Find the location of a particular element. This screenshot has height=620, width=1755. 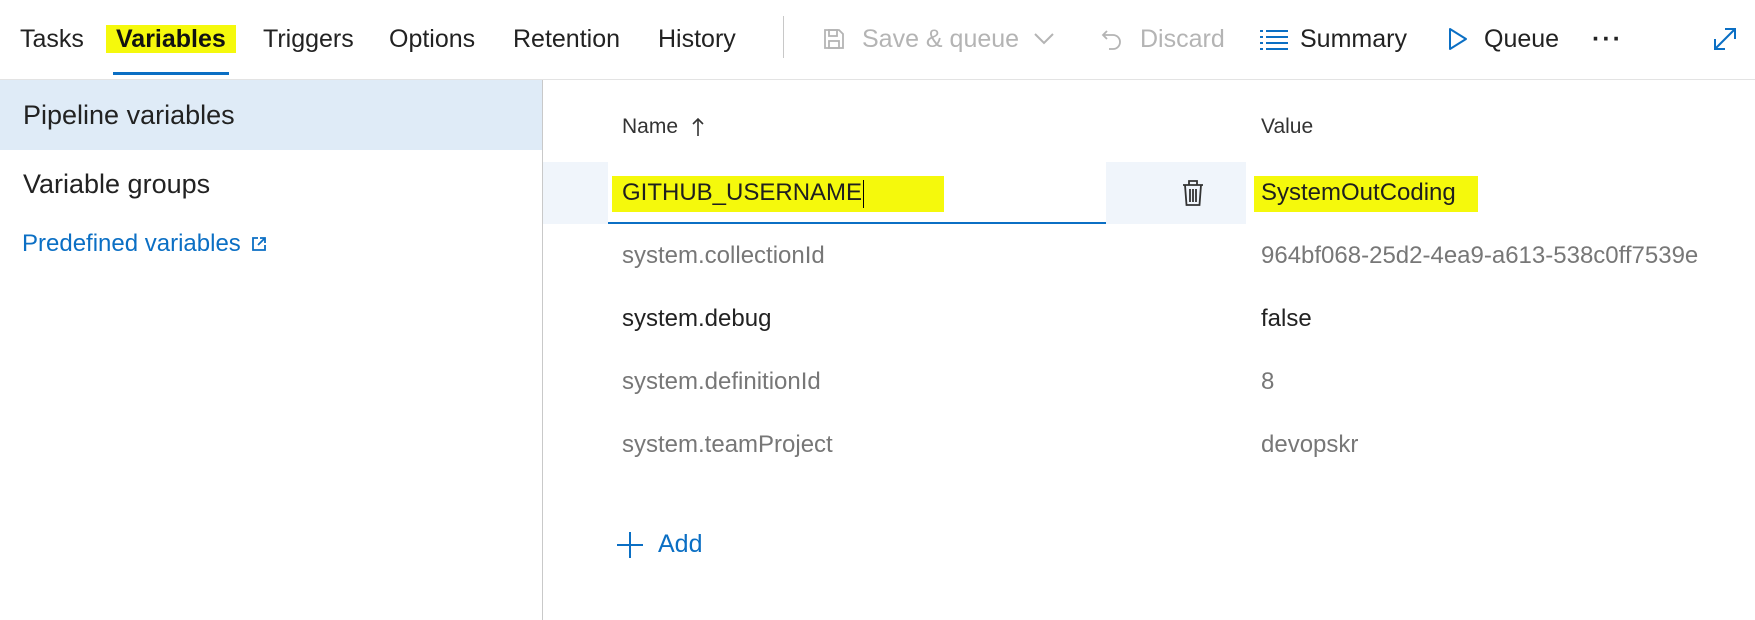

plus-icon is located at coordinates (630, 545).